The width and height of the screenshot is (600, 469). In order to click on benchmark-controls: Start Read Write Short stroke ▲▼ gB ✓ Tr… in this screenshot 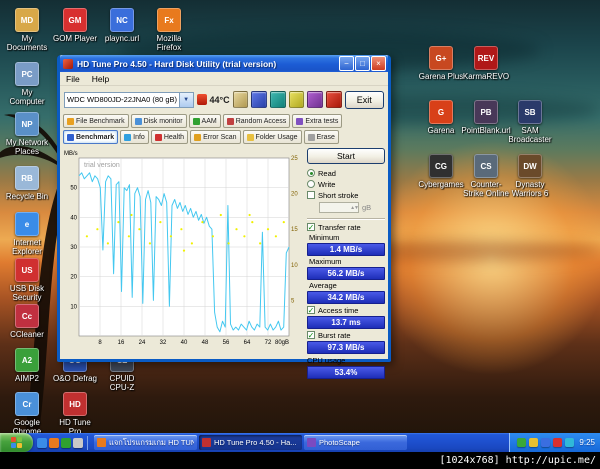, I will do `click(346, 263)`.